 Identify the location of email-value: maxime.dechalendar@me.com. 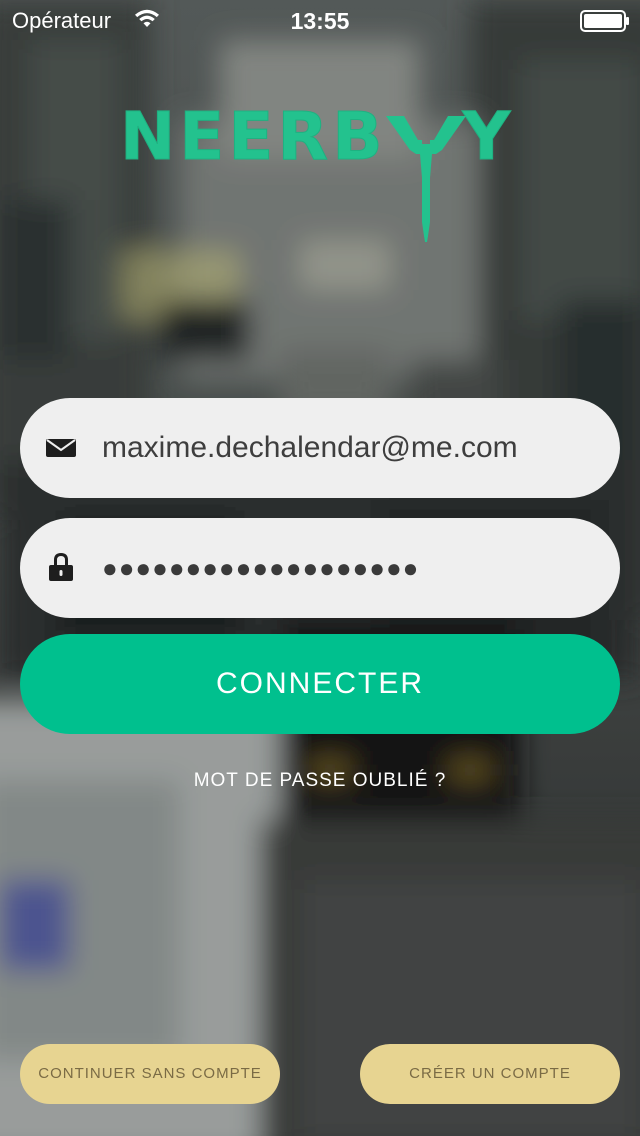
(346, 448).